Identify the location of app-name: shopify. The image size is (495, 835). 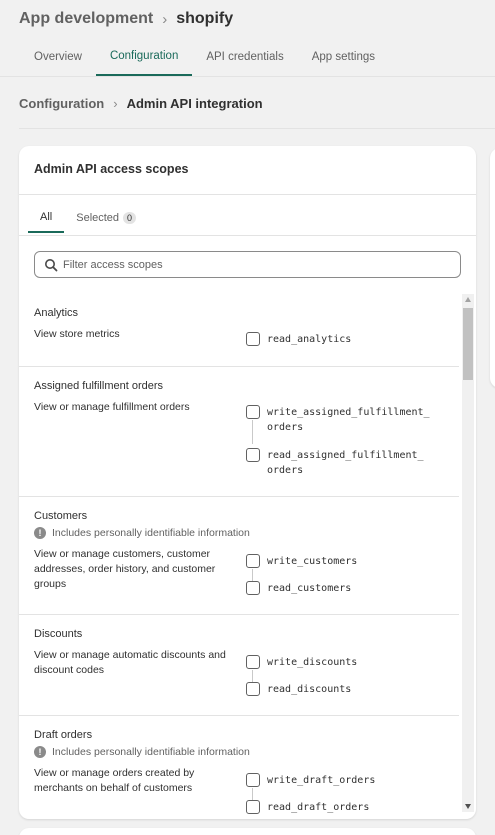
(205, 18).